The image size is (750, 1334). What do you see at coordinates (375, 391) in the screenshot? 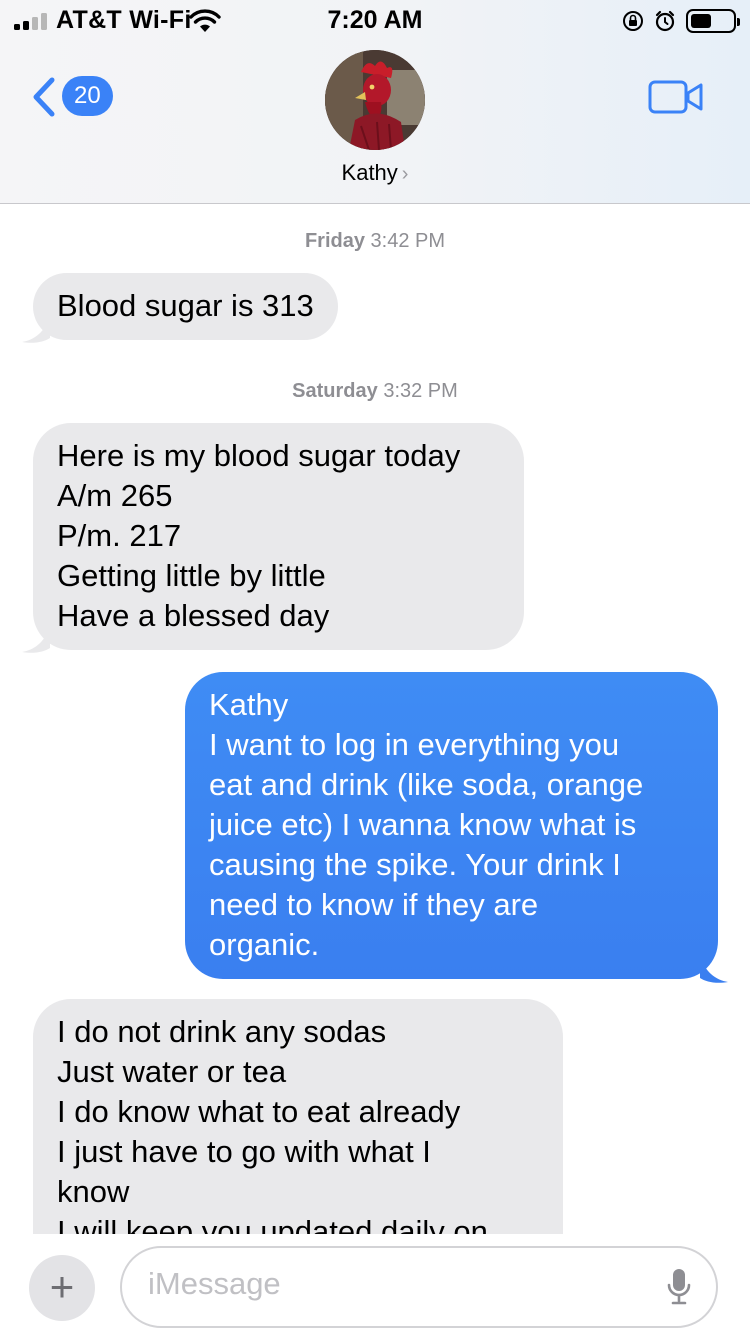
I see `message-timestamp: Saturday 3:32 PM` at bounding box center [375, 391].